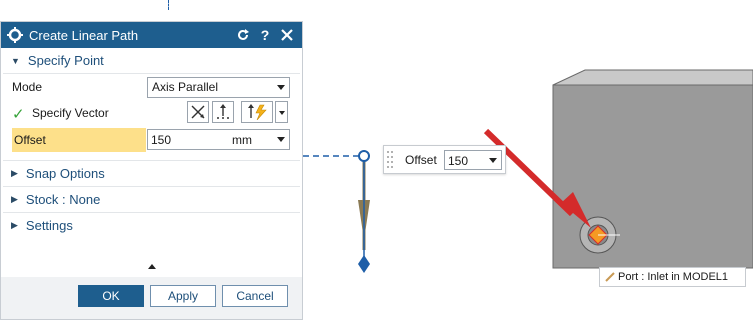 This screenshot has width=753, height=320. Describe the element at coordinates (652, 77) in the screenshot. I see `model-top-face` at that location.